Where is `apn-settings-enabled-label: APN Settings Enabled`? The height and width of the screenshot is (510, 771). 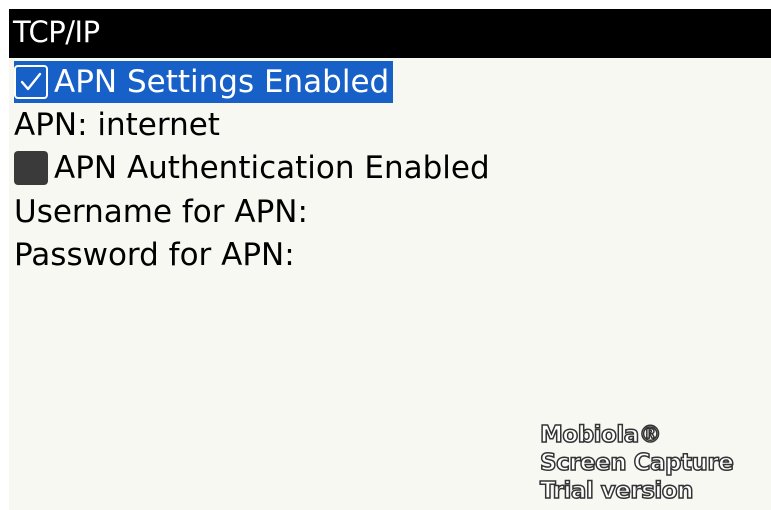
apn-settings-enabled-label: APN Settings Enabled is located at coordinates (222, 82).